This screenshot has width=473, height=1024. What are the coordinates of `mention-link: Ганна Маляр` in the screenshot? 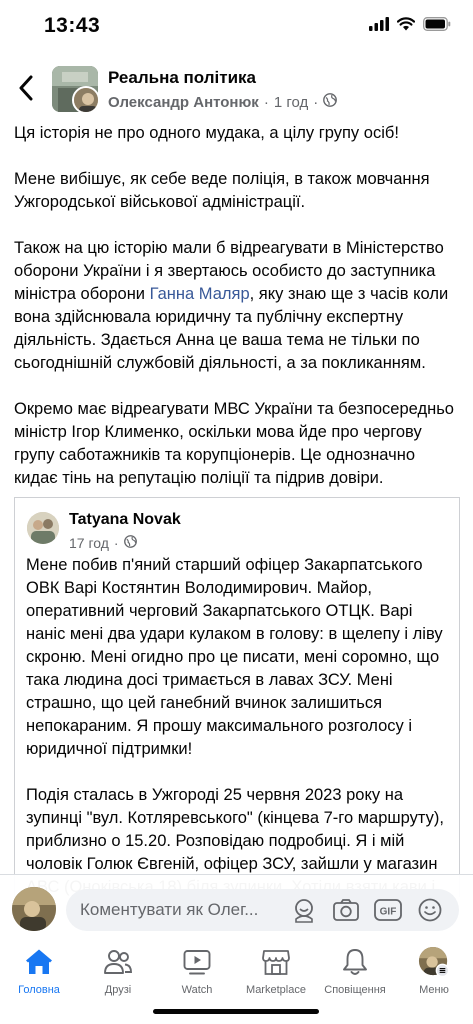 It's located at (200, 294).